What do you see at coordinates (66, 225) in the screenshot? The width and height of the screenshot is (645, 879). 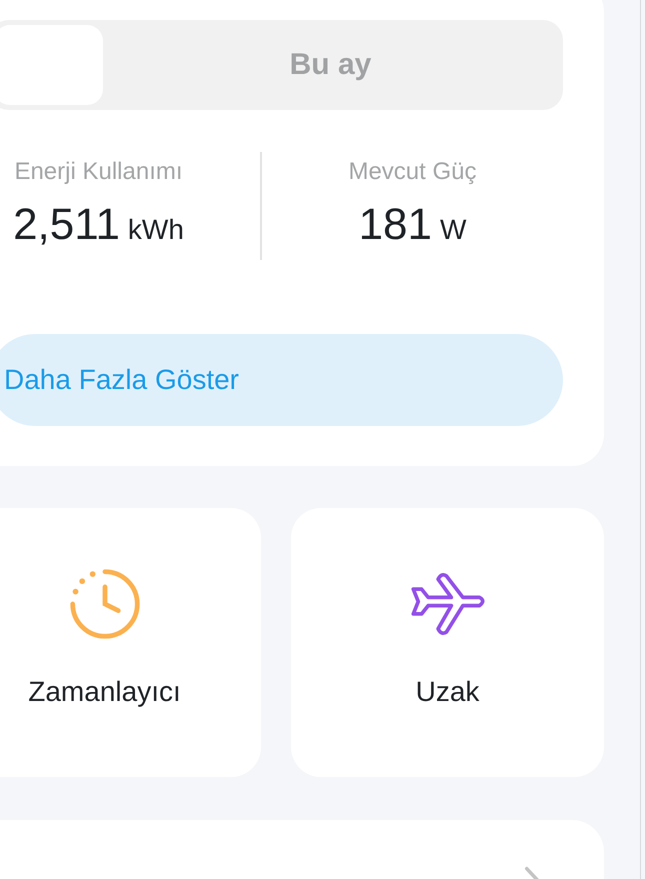 I see `stat-value: 2,511` at bounding box center [66, 225].